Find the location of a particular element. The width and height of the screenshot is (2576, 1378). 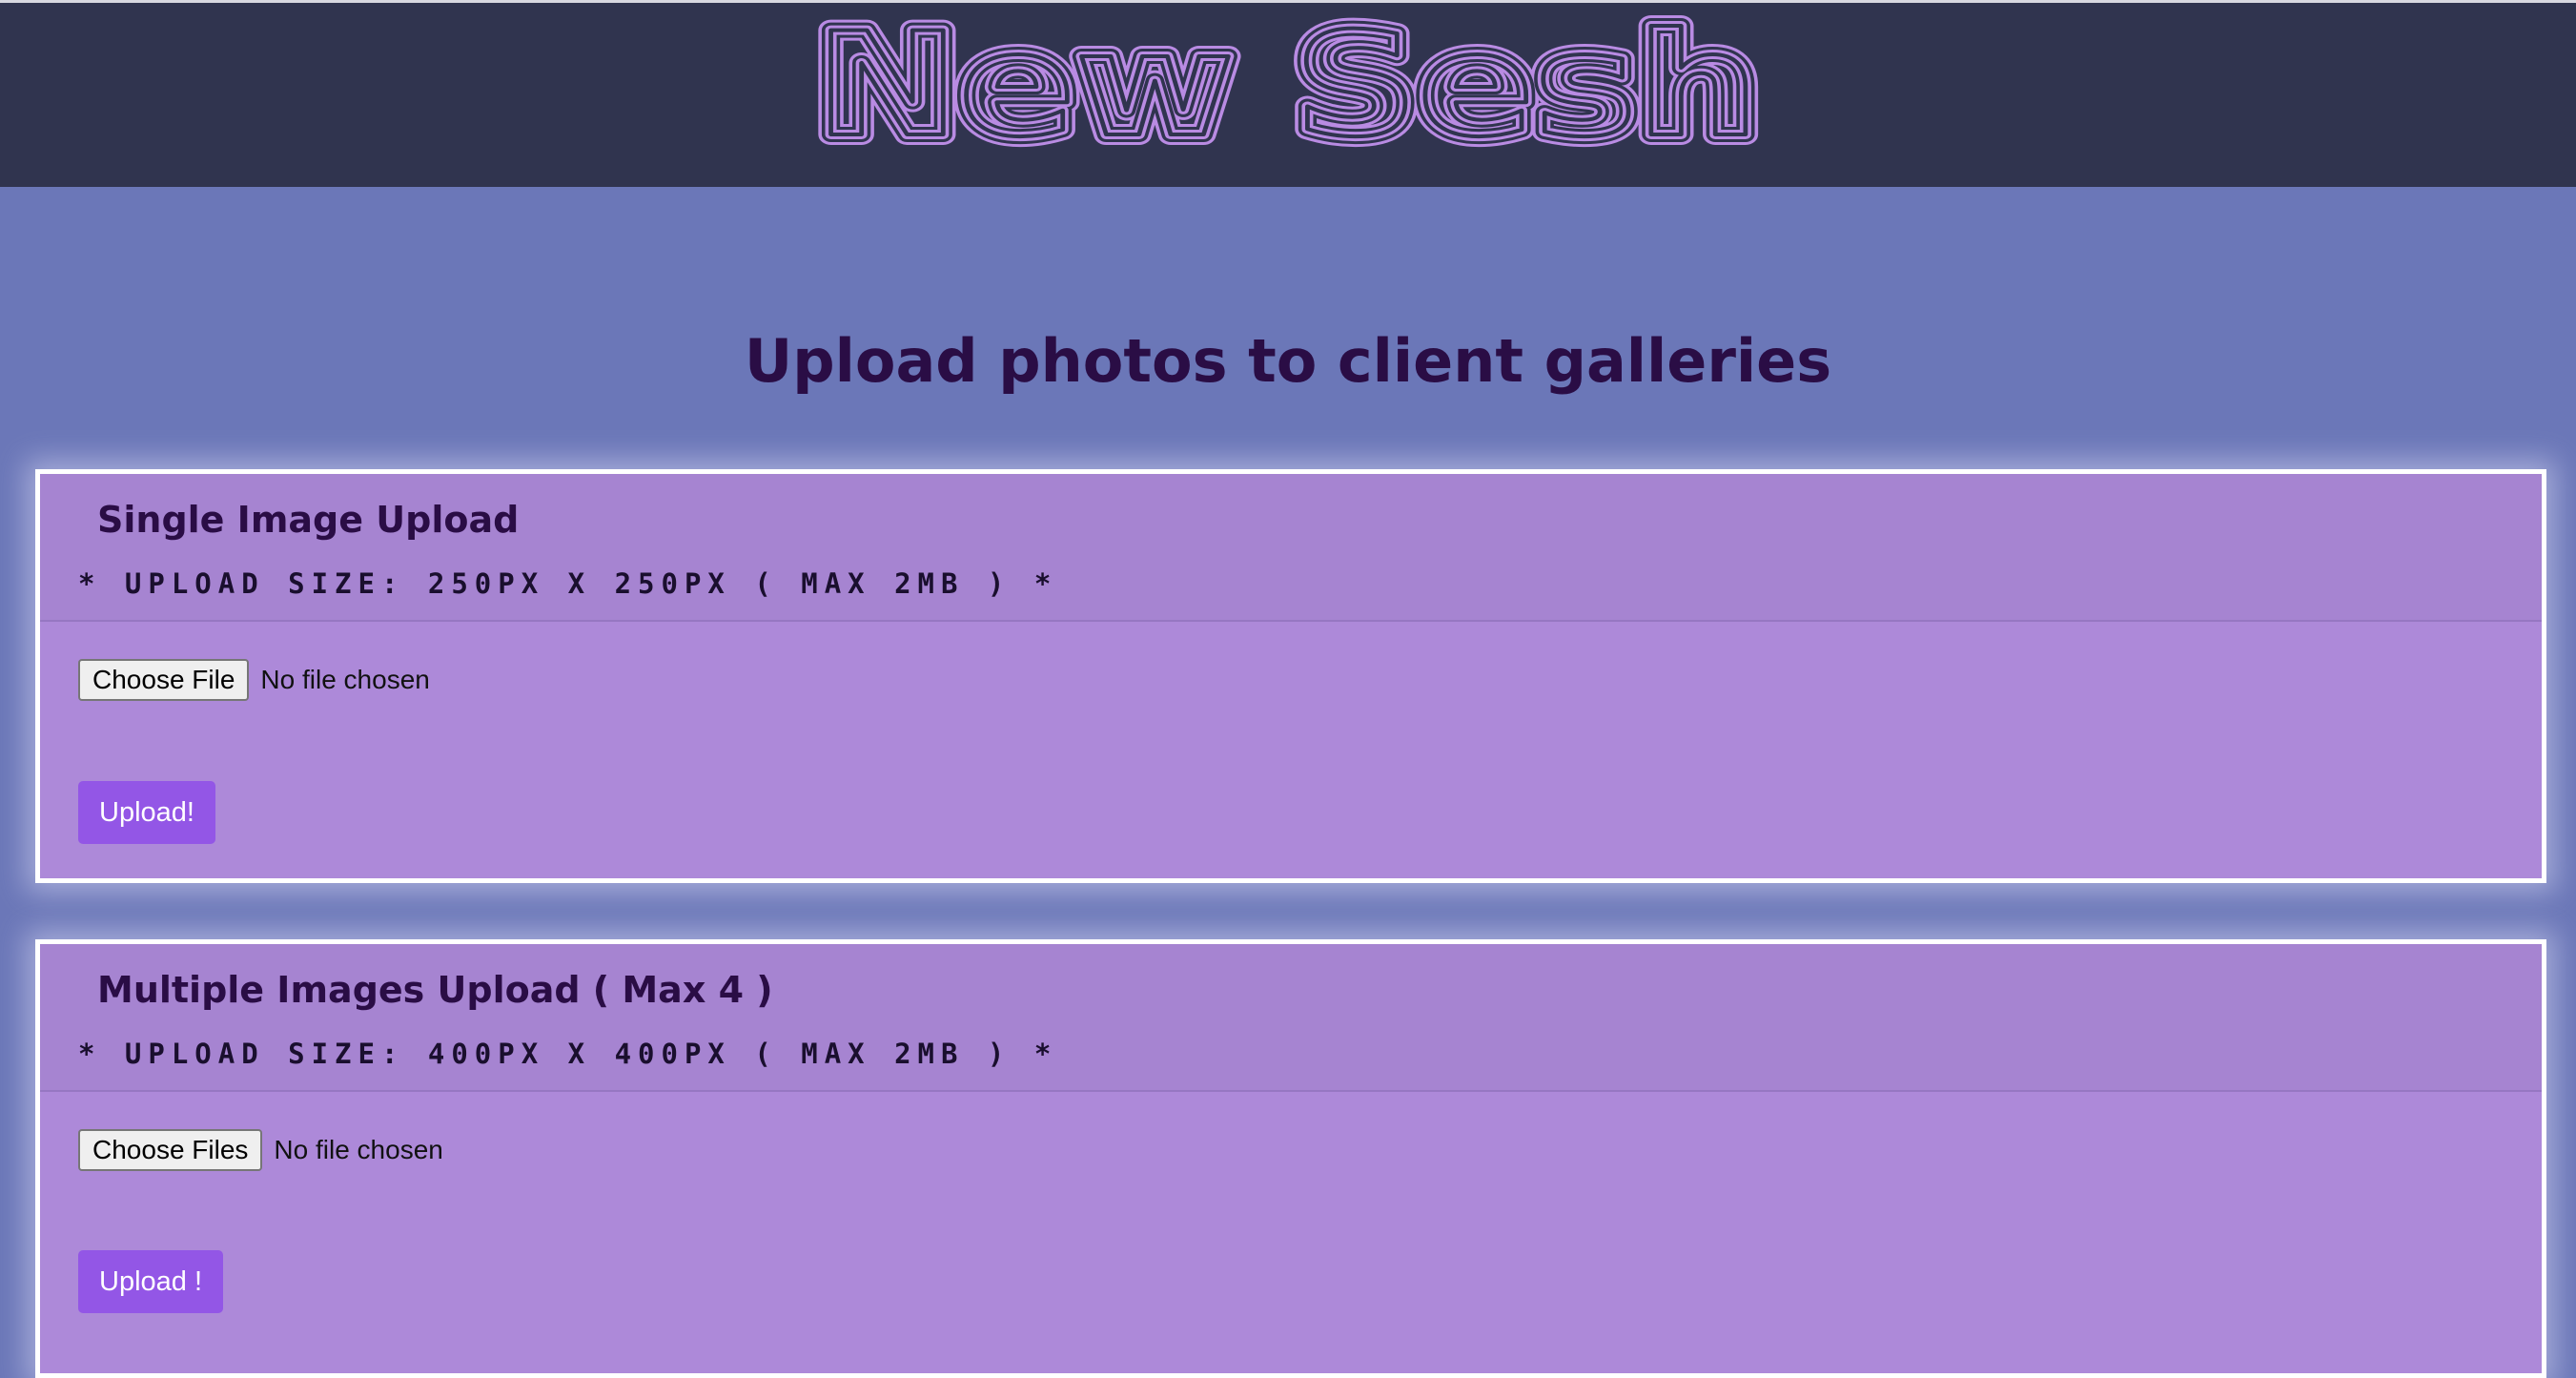

single-upload-button: Upload! is located at coordinates (147, 812).